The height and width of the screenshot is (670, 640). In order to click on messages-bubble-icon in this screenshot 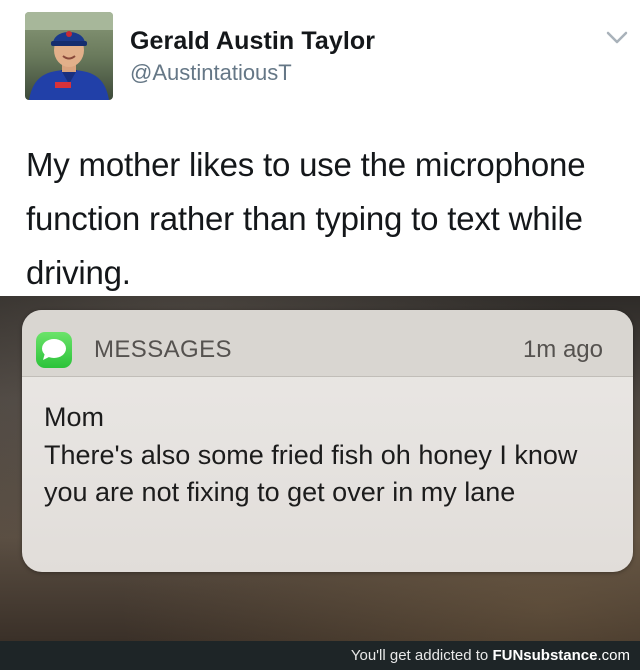, I will do `click(54, 350)`.